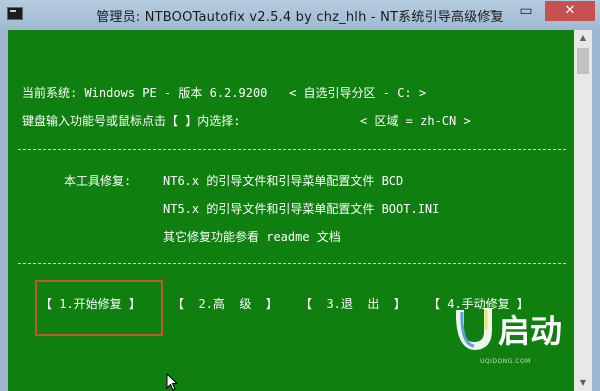 The image size is (600, 391). Describe the element at coordinates (415, 121) in the screenshot. I see `locale-line: < 区域 = zh-CN >` at that location.